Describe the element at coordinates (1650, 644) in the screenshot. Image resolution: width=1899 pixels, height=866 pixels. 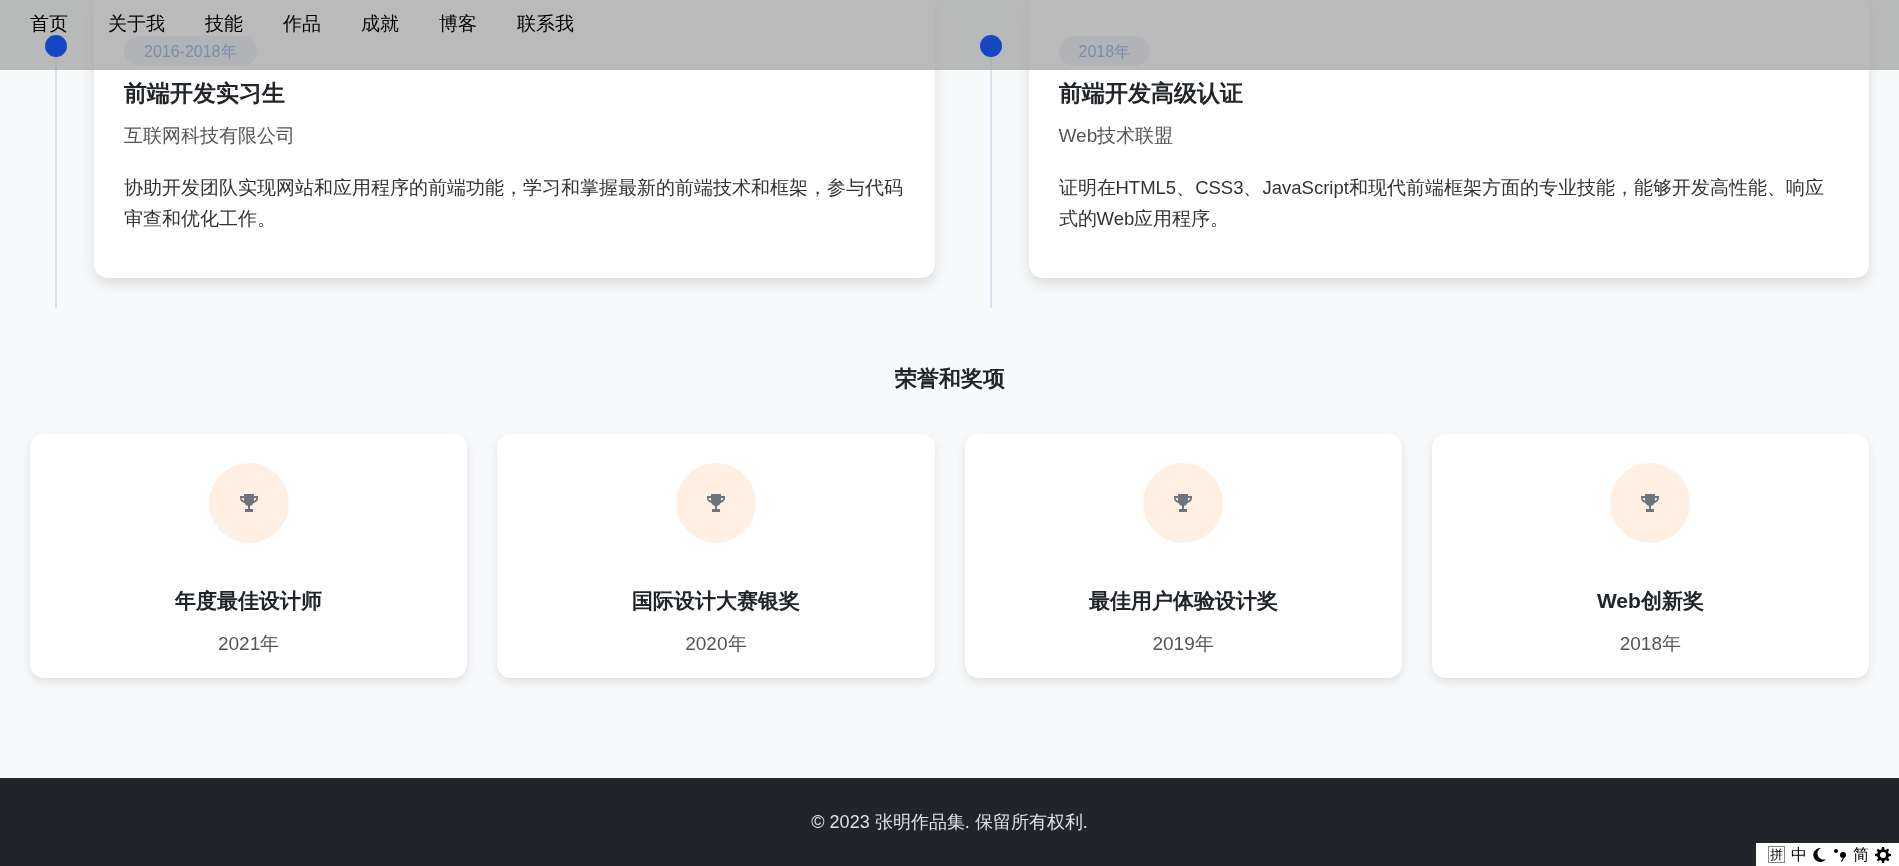
I see `award-year: 2018年` at that location.